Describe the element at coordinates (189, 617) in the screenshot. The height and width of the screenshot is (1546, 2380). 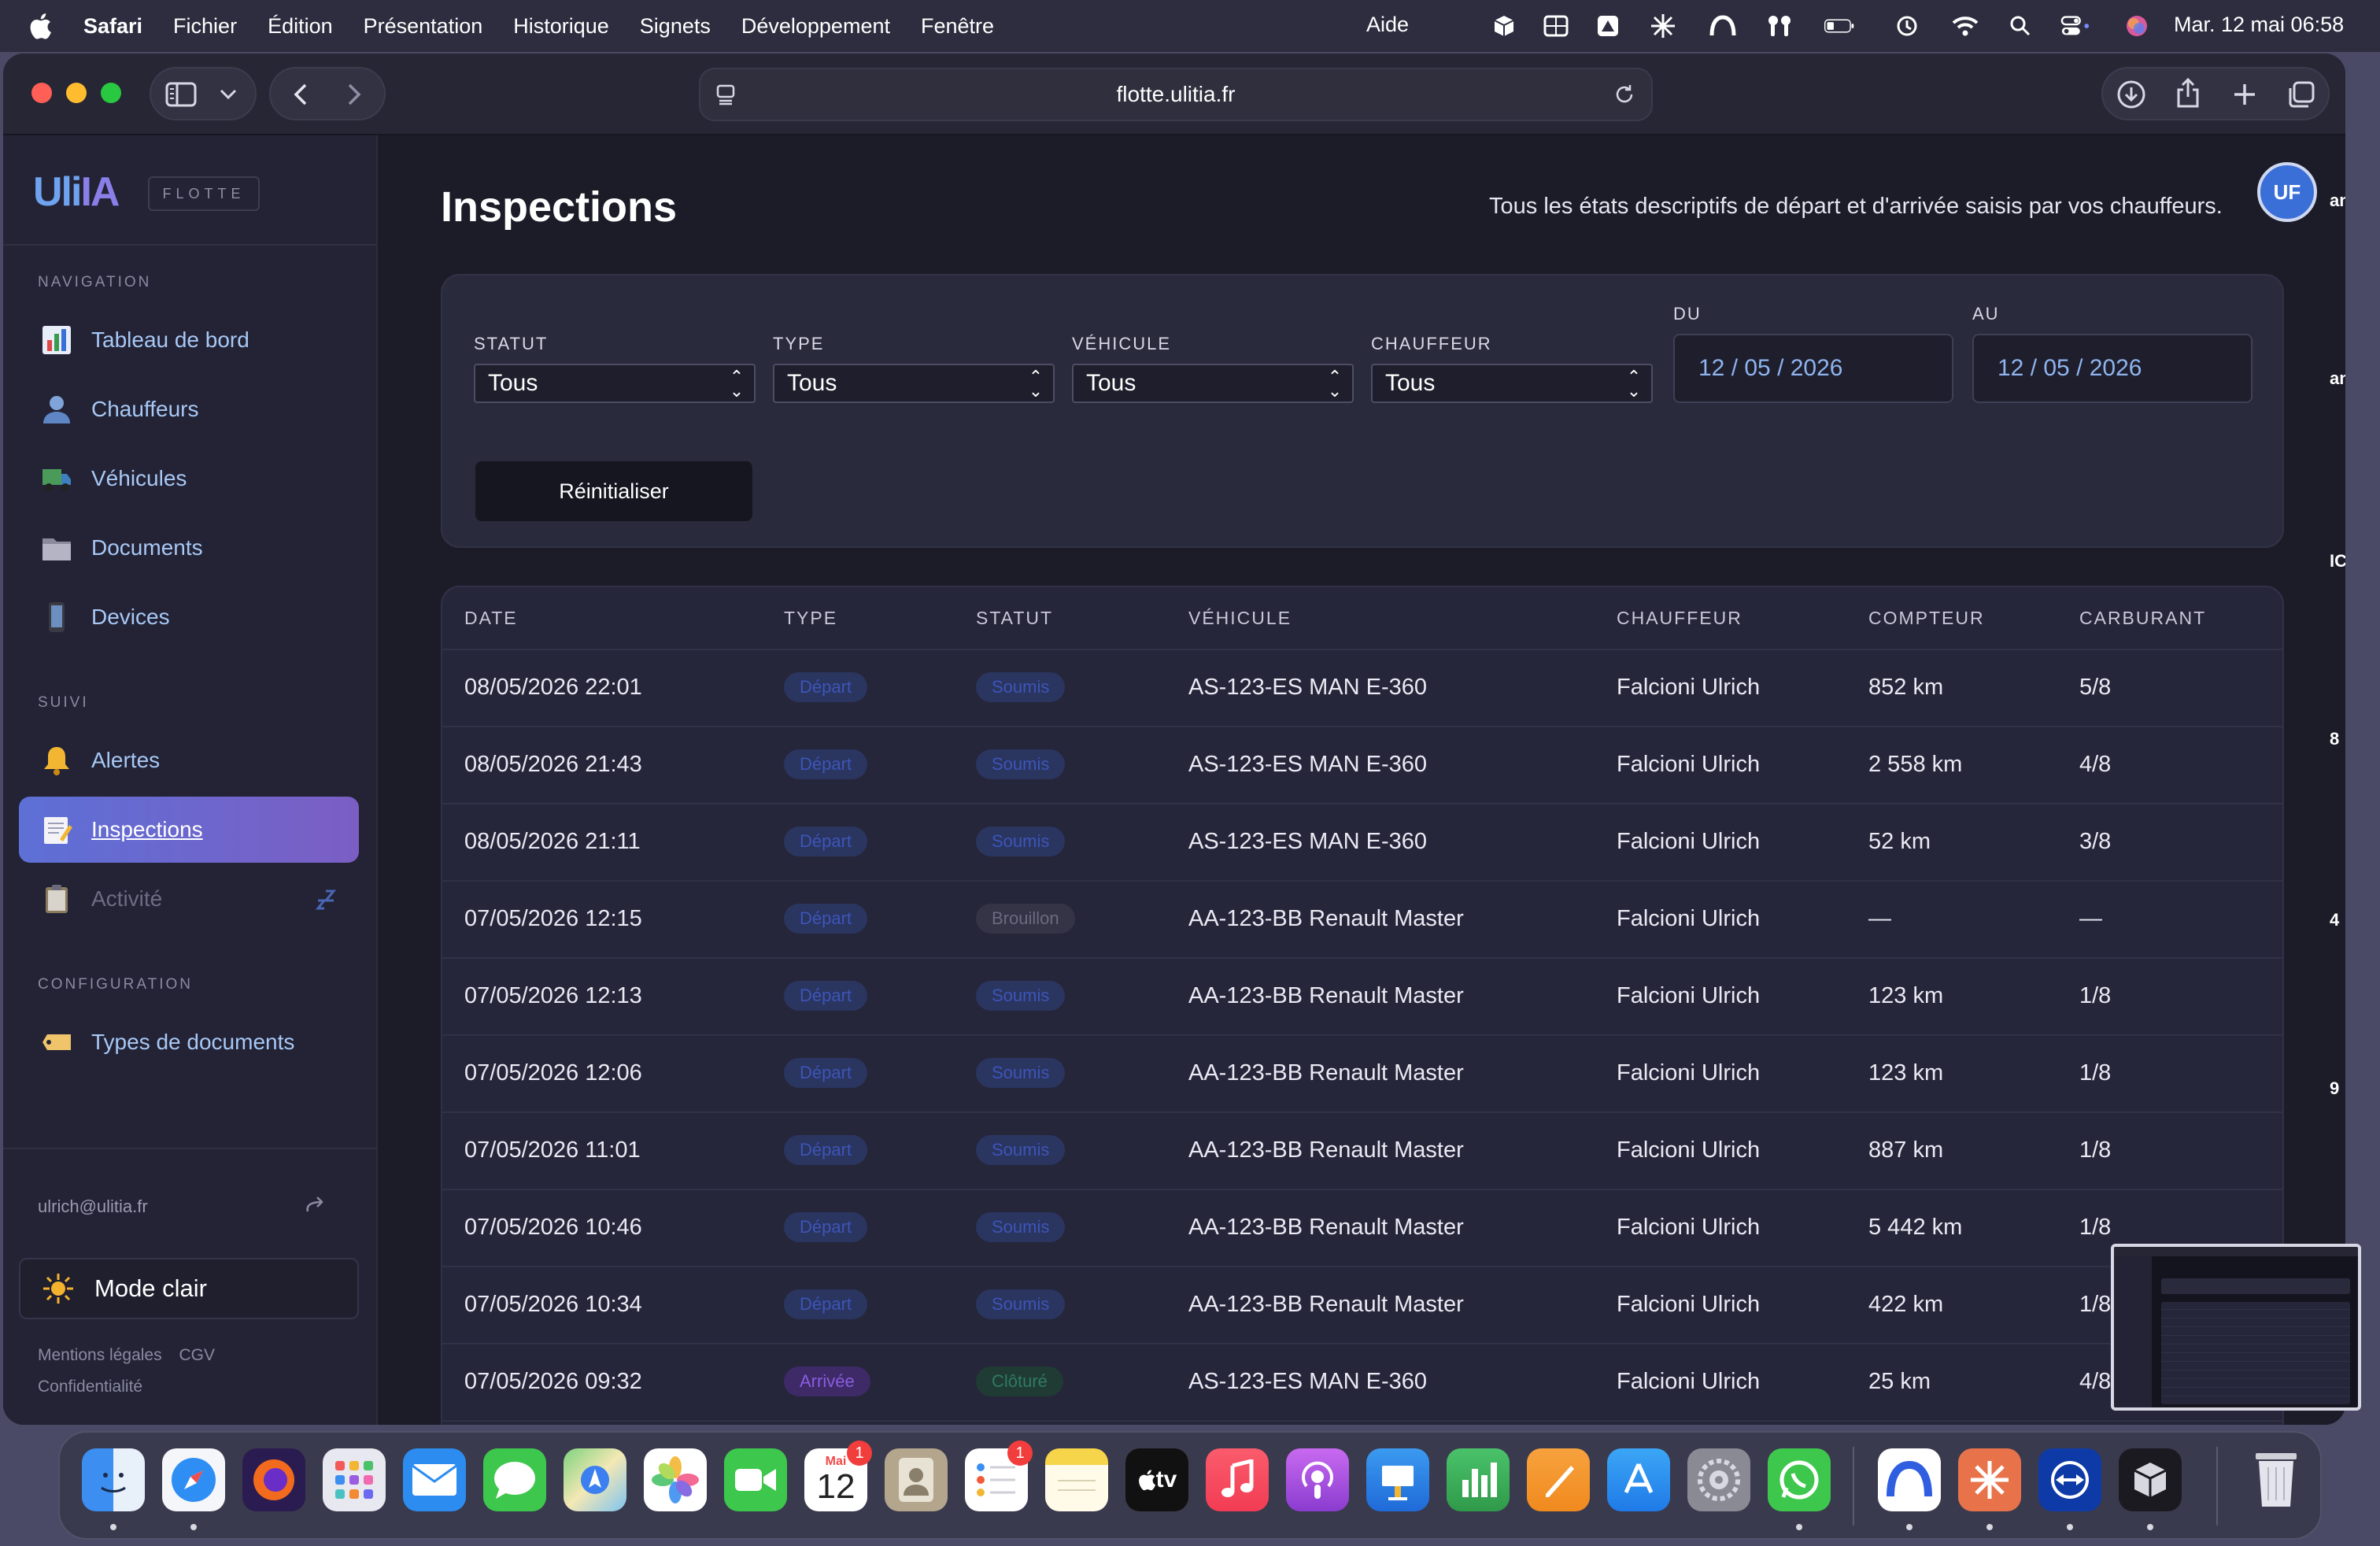
I see `sidebar-item-devices: Devices` at that location.